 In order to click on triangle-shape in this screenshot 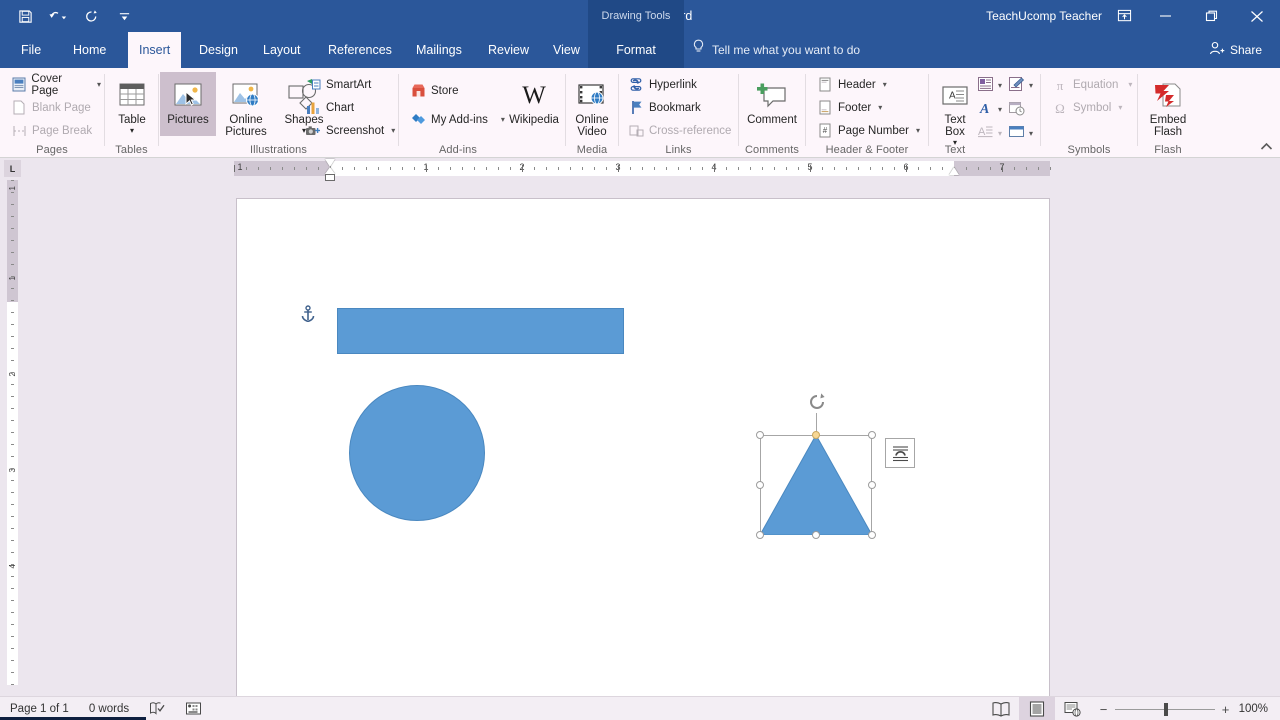, I will do `click(816, 485)`.